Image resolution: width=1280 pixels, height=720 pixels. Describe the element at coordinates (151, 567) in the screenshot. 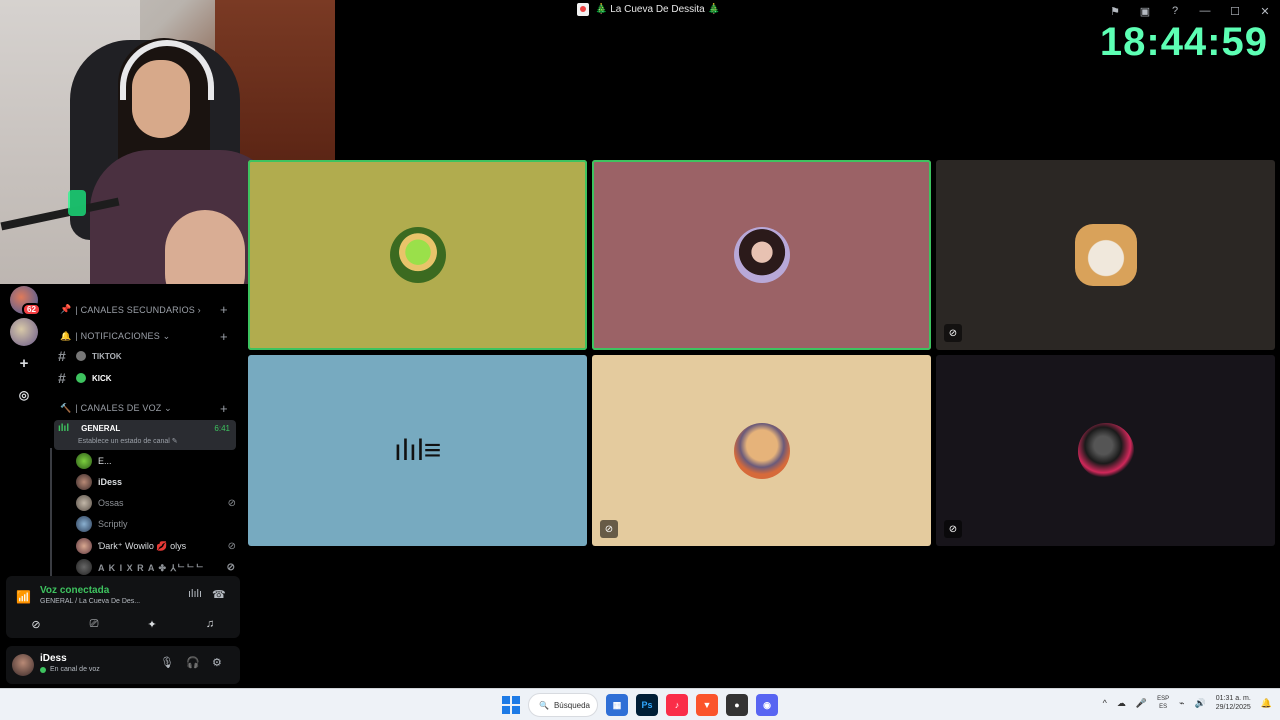

I see `member-name: A K I X R A ✤ ⅄ᄂᄂᄂ` at that location.